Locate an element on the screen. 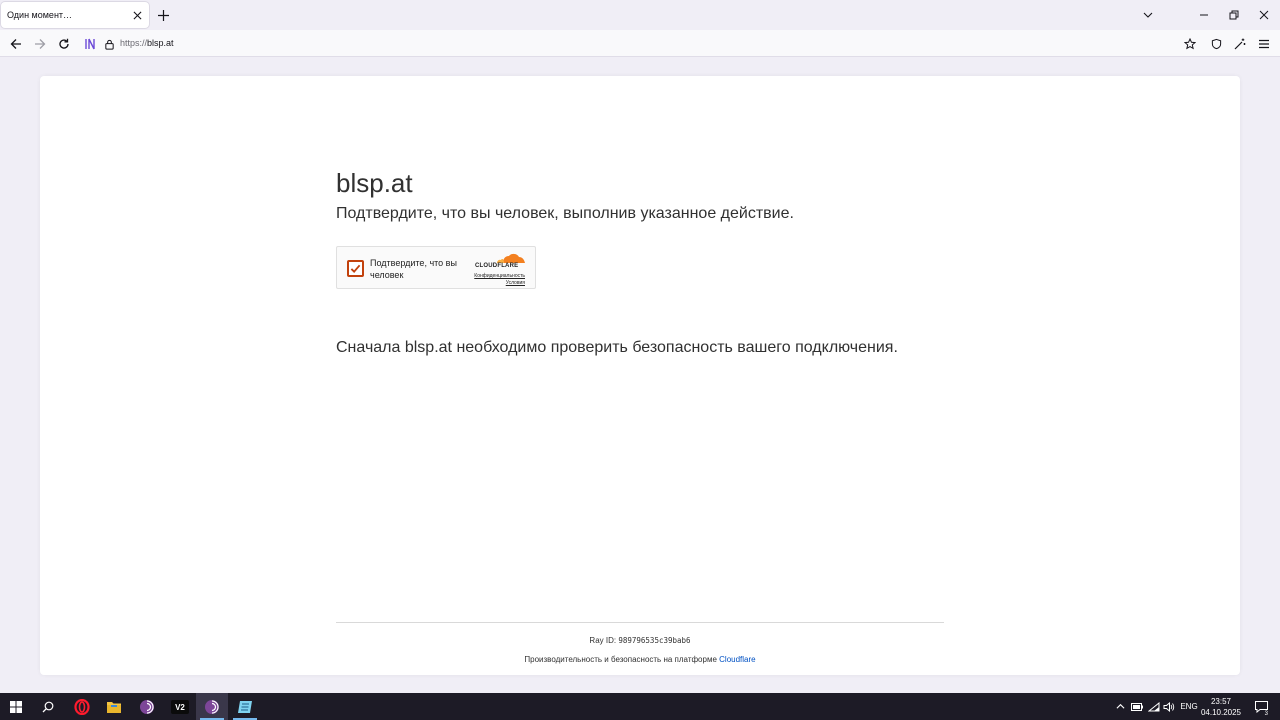 The height and width of the screenshot is (720, 1280). wifi-icon is located at coordinates (1154, 706).